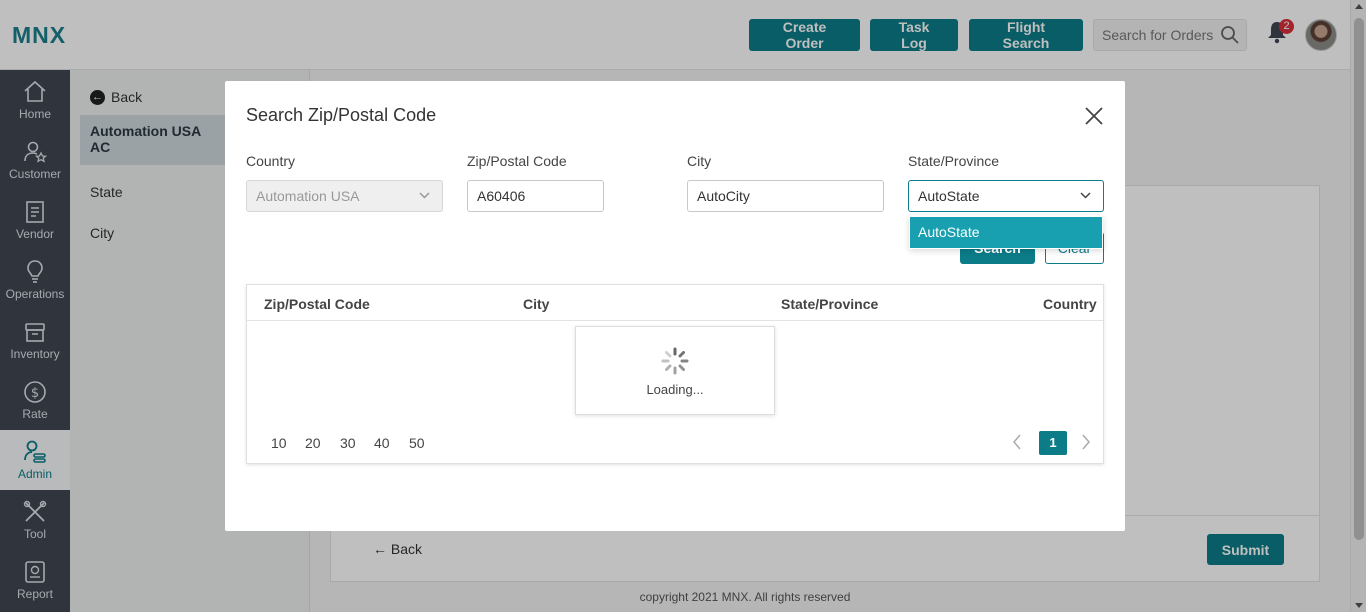  Describe the element at coordinates (535, 196) in the screenshot. I see `zip-input` at that location.